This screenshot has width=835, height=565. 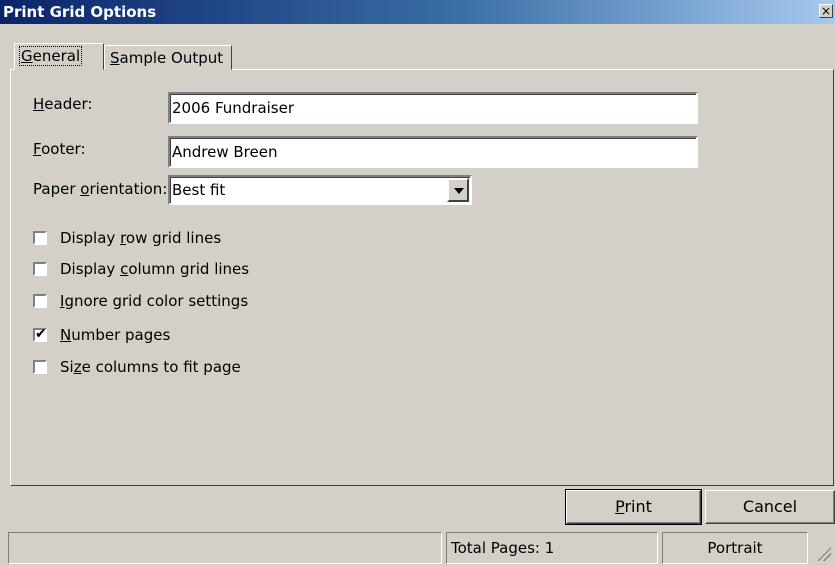 I want to click on checkbox-ignore-grid-color, so click(x=40, y=301).